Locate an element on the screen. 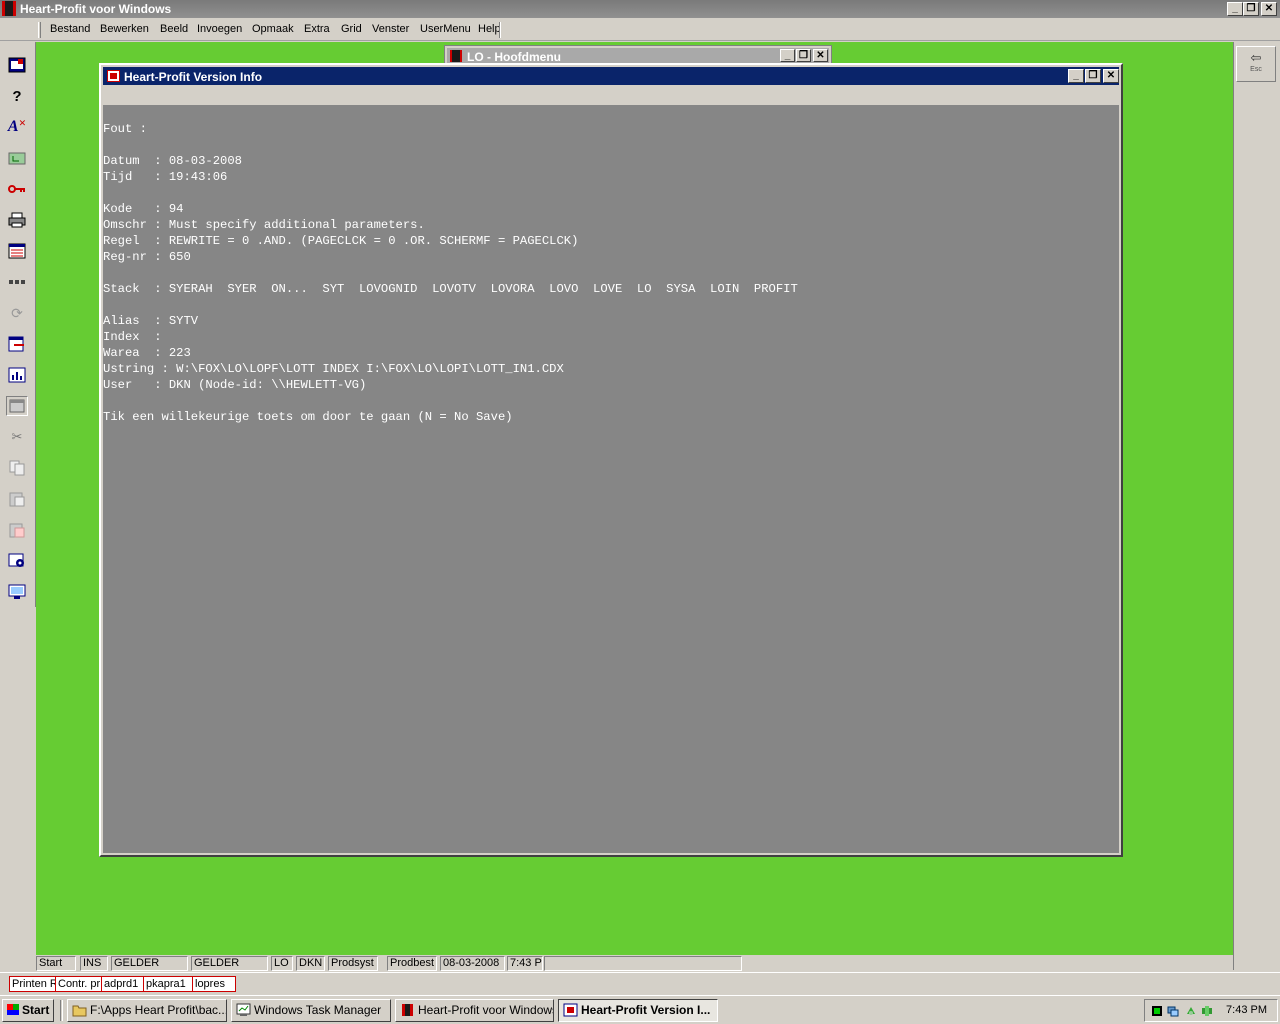 This screenshot has height=1024, width=1280. status-insert: INS is located at coordinates (94, 963).